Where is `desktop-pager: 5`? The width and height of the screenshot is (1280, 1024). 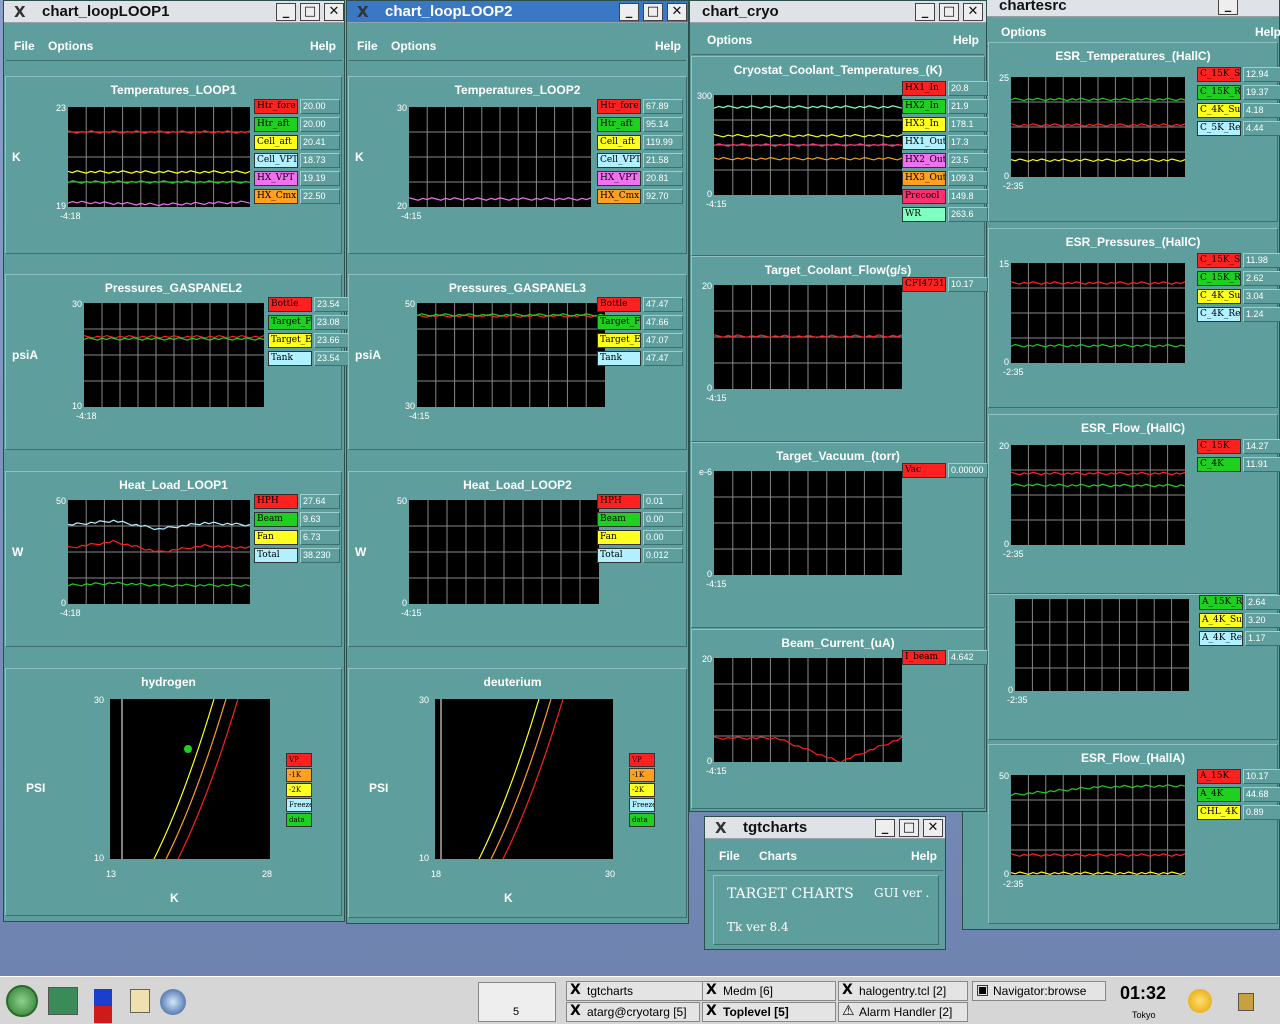
desktop-pager: 5 is located at coordinates (517, 1002).